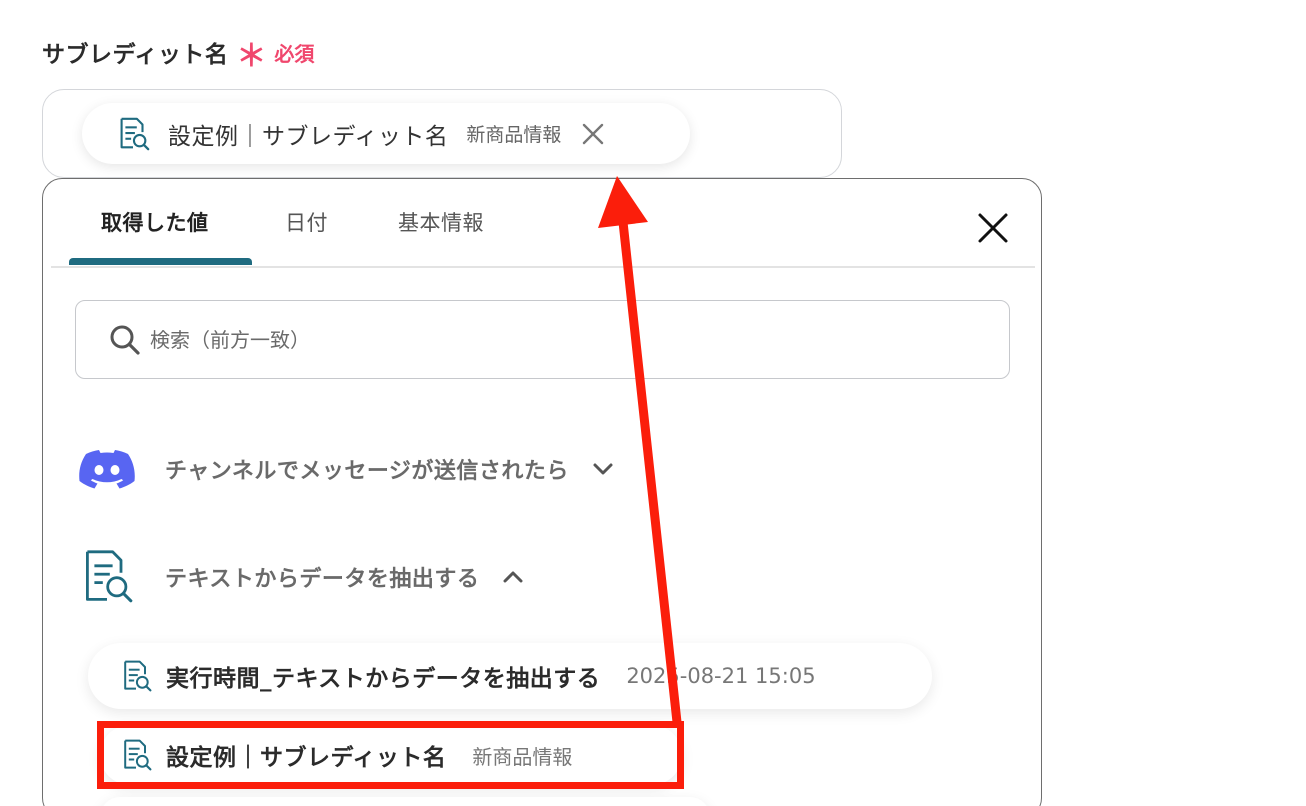 Image resolution: width=1306 pixels, height=806 pixels. Describe the element at coordinates (125, 340) in the screenshot. I see `search-icon` at that location.